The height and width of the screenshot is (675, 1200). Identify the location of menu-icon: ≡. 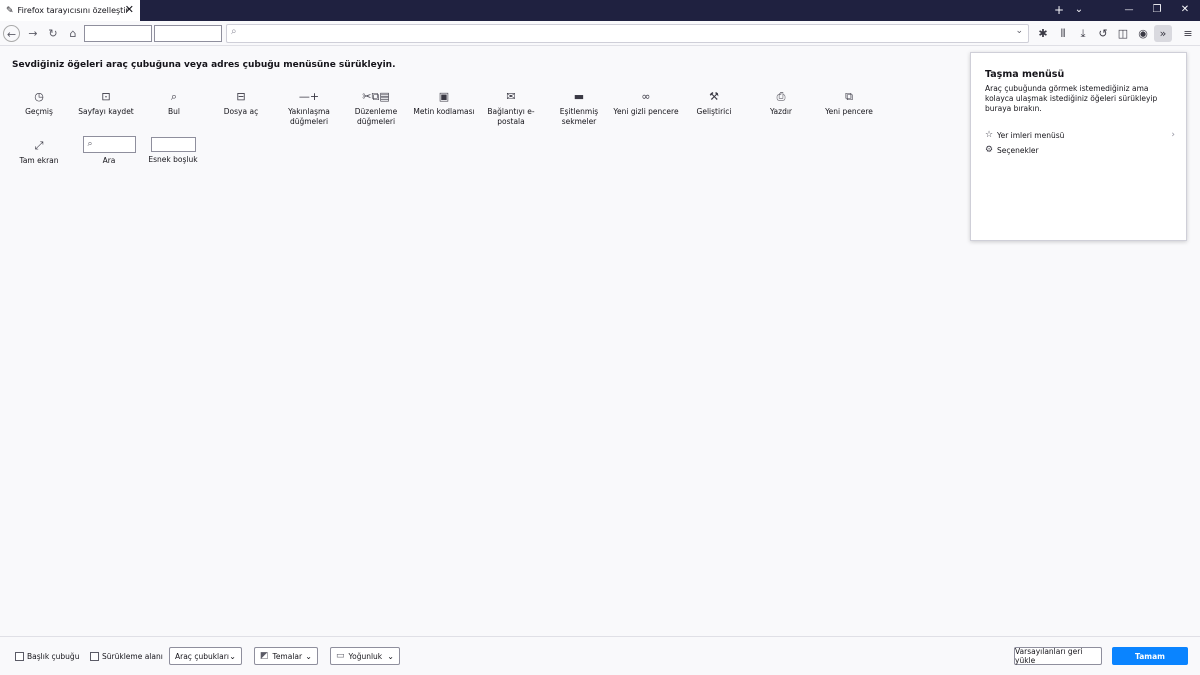
(1188, 33).